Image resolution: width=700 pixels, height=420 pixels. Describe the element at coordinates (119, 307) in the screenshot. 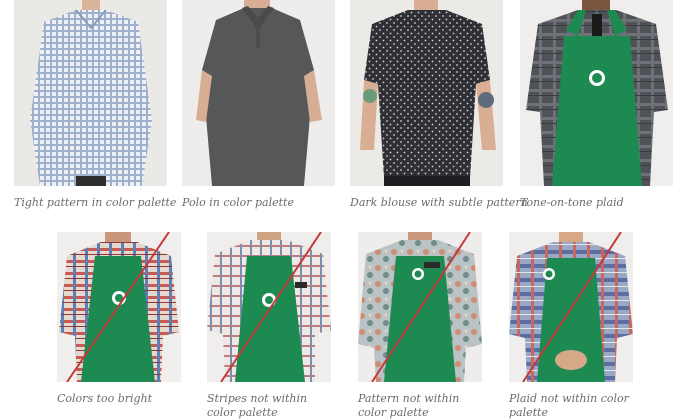

I see `photo-bright-plaid-apron` at that location.